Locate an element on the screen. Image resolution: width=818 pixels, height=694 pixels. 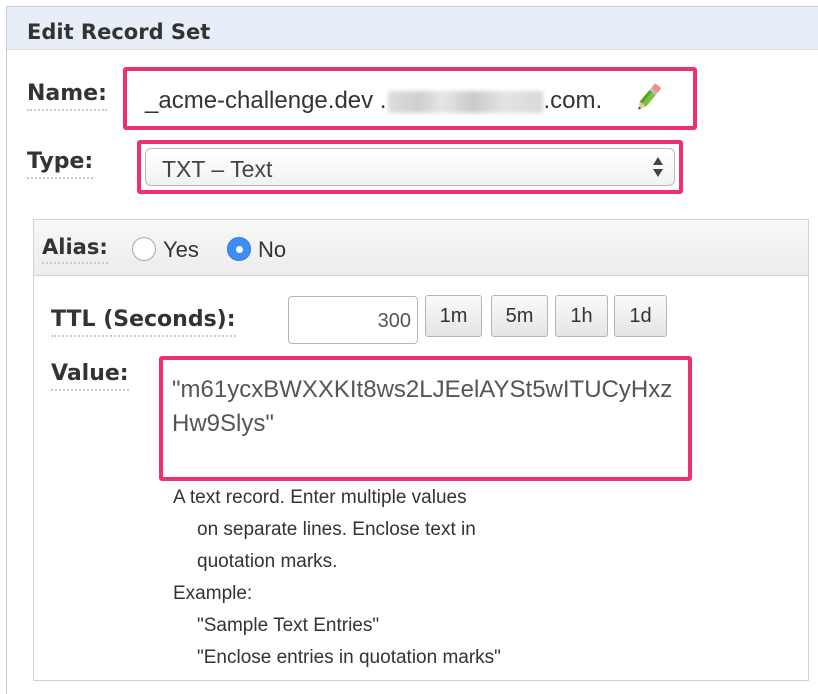
alias-yes-label: Yes is located at coordinates (181, 250).